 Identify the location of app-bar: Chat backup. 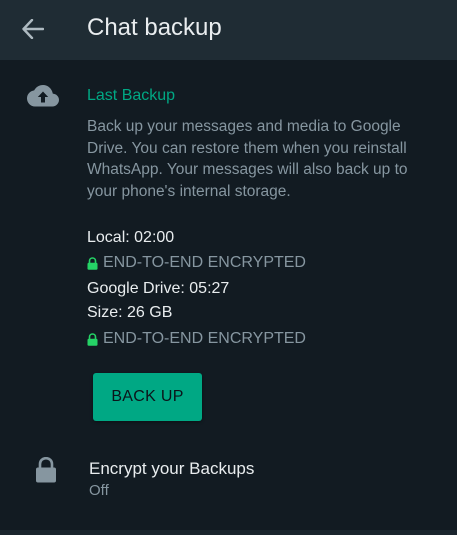
(228, 30).